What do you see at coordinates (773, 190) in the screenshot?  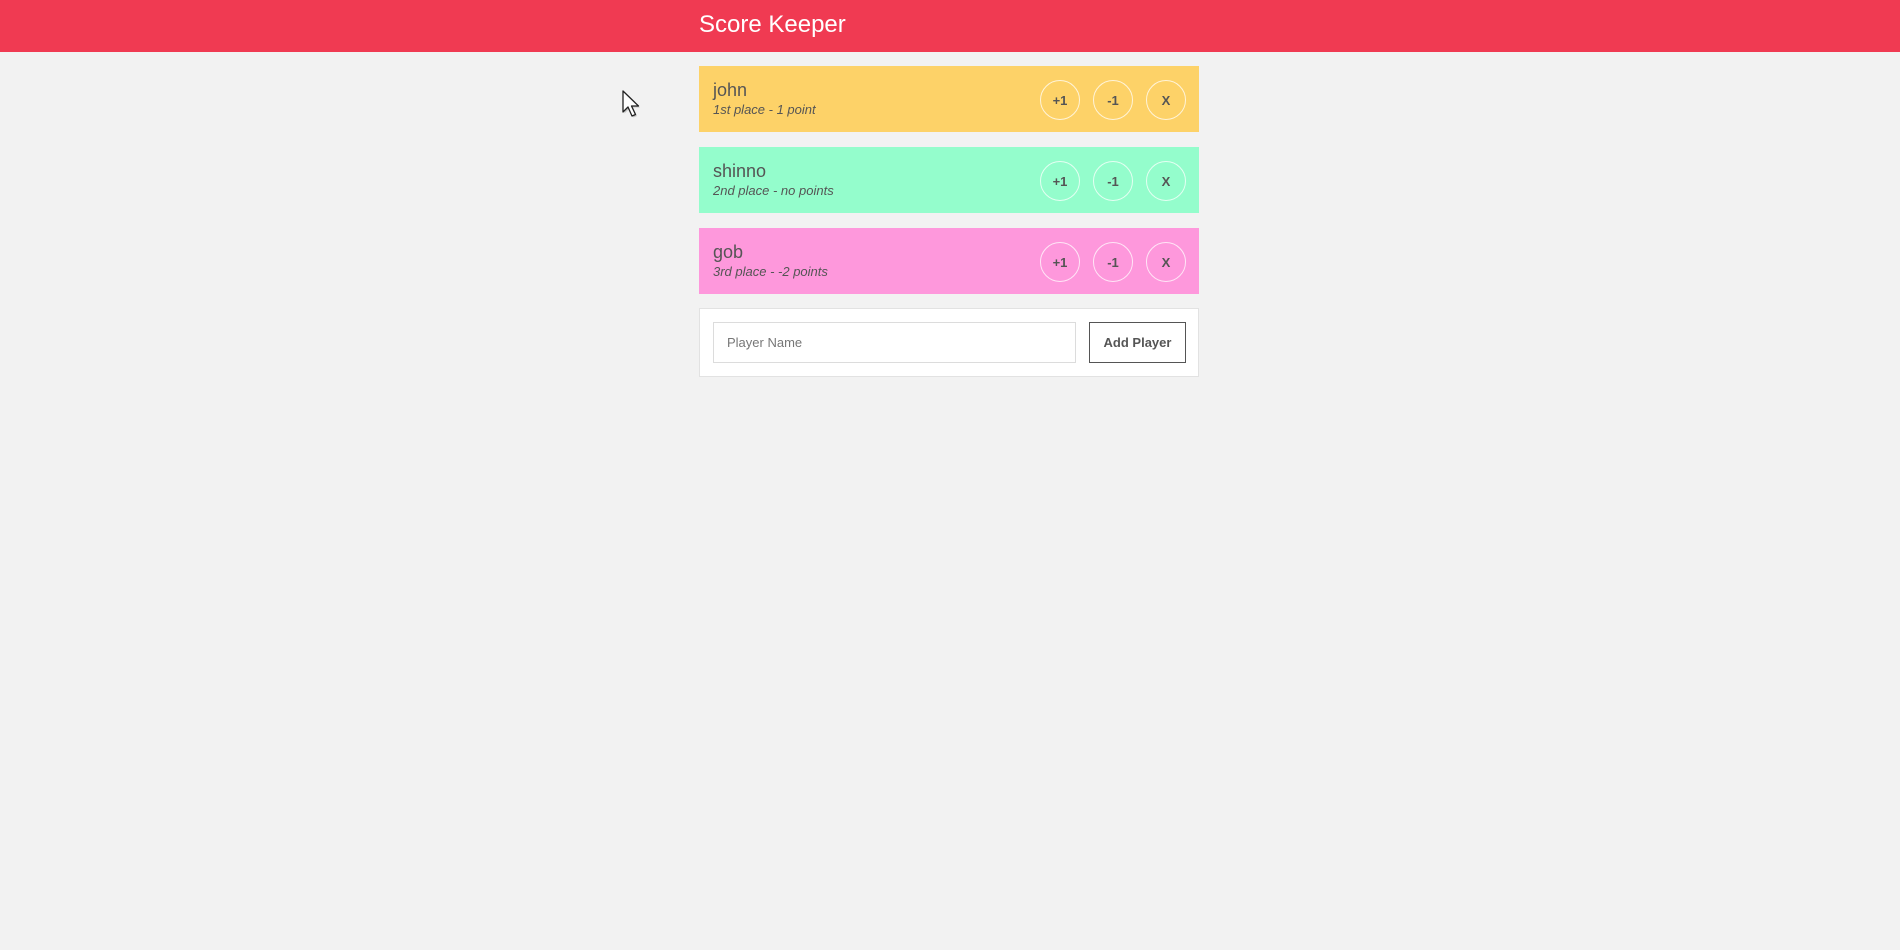 I see `player-status: 2nd place - no points` at bounding box center [773, 190].